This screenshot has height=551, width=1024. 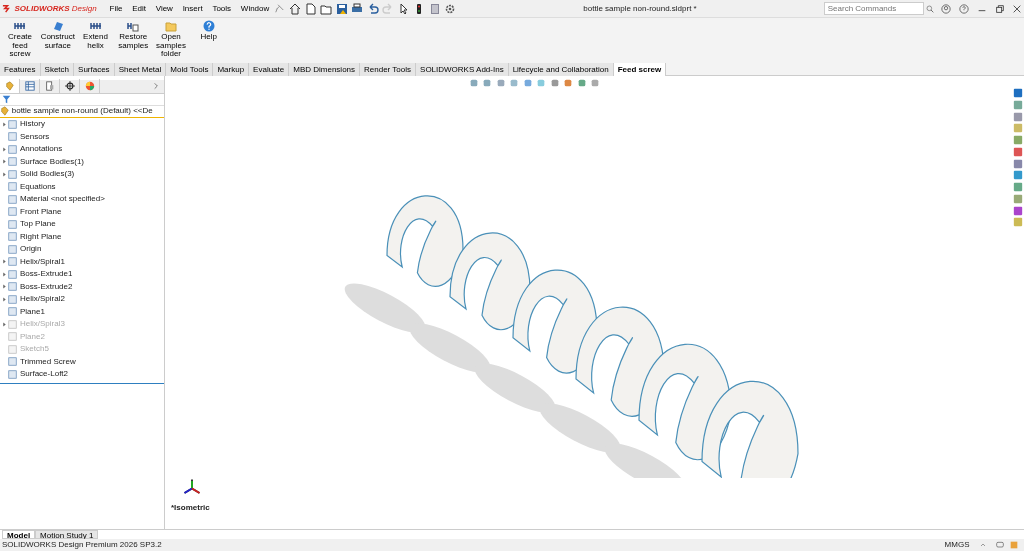 What do you see at coordinates (82, 261) in the screenshot?
I see `tree-item: Helix/Spiral1` at bounding box center [82, 261].